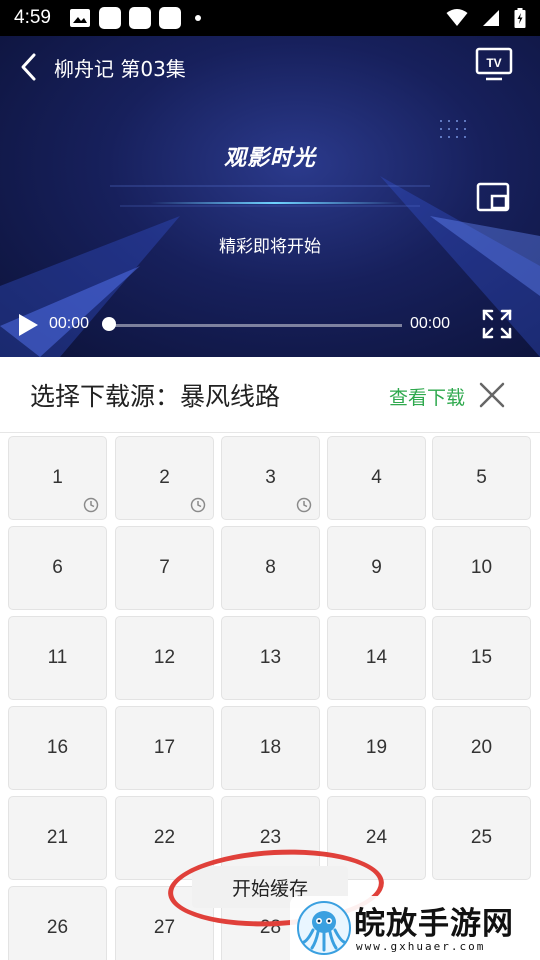 This screenshot has height=960, width=540. I want to click on more-notifications-icon, so click(197, 18).